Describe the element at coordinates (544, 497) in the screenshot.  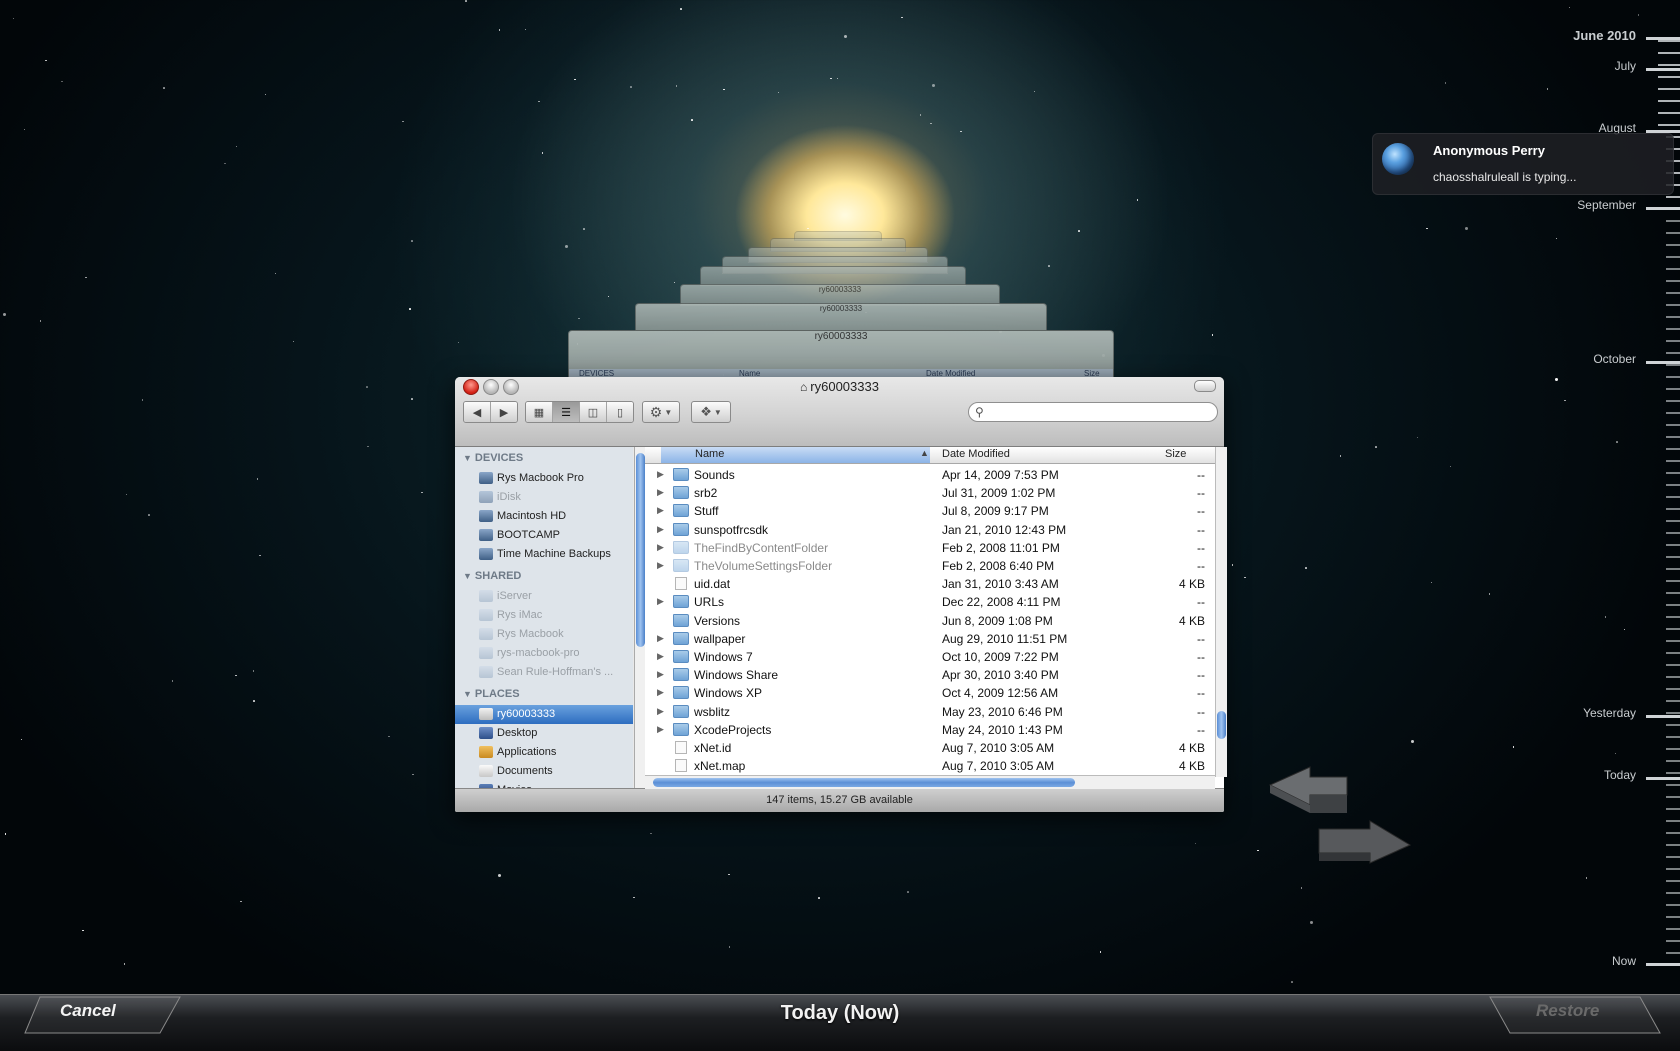
I see `sidebar-item: iDisk` at that location.